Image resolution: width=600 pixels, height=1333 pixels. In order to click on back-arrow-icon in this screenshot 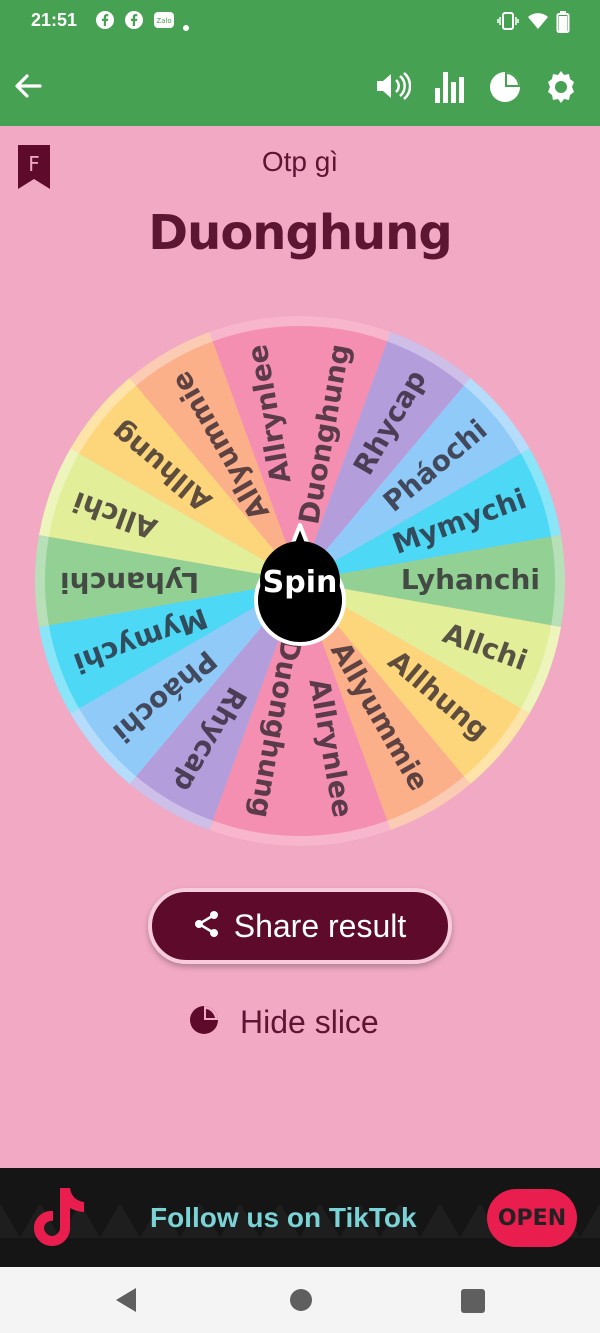, I will do `click(28, 88)`.